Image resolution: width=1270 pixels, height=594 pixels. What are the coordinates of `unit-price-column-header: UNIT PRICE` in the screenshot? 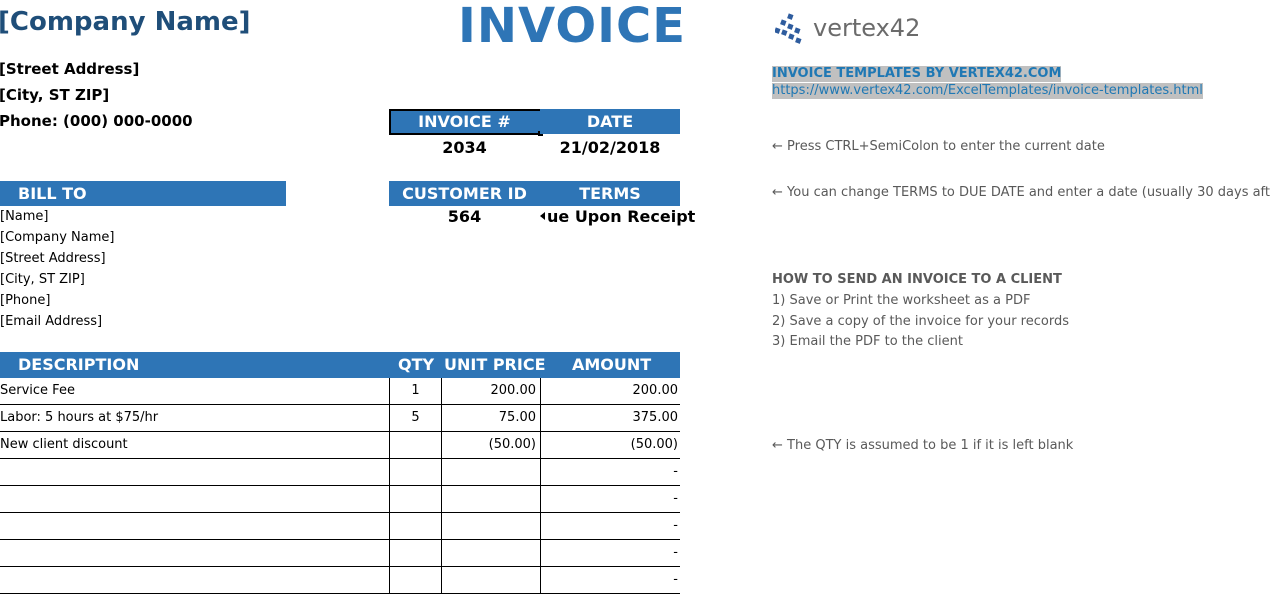 It's located at (495, 364).